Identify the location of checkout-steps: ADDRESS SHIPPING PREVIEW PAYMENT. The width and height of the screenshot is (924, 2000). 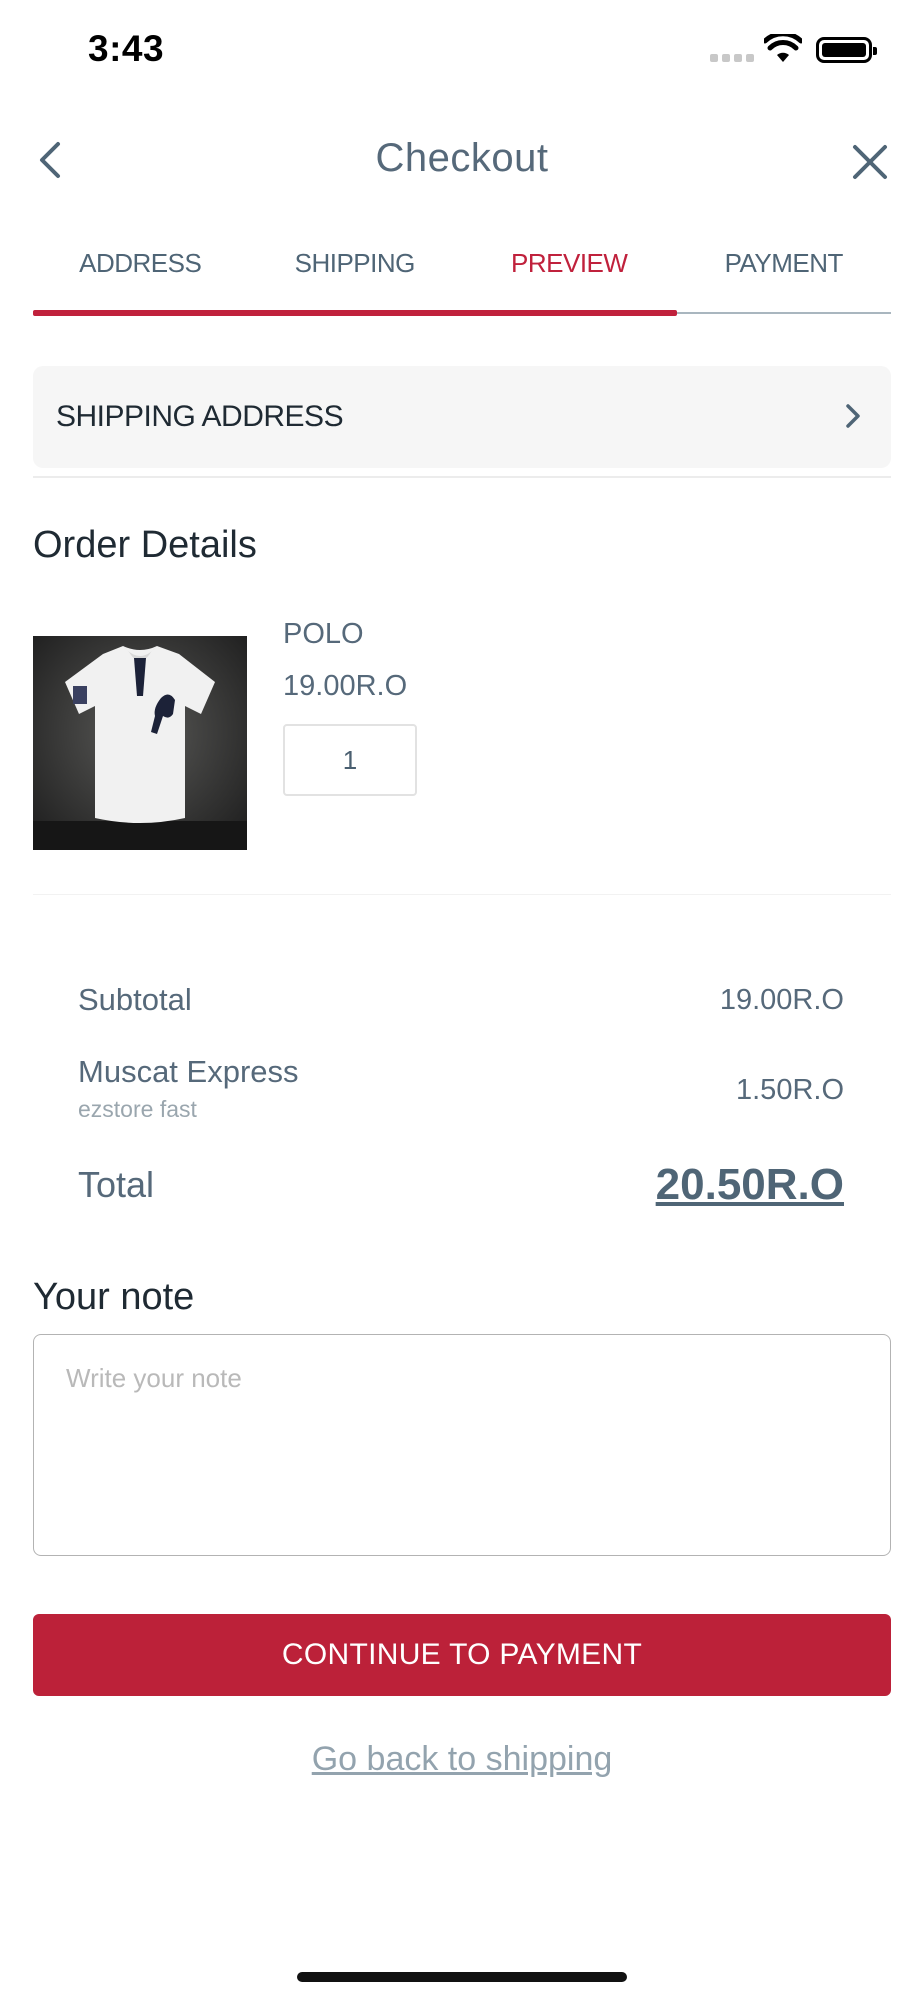
(462, 278).